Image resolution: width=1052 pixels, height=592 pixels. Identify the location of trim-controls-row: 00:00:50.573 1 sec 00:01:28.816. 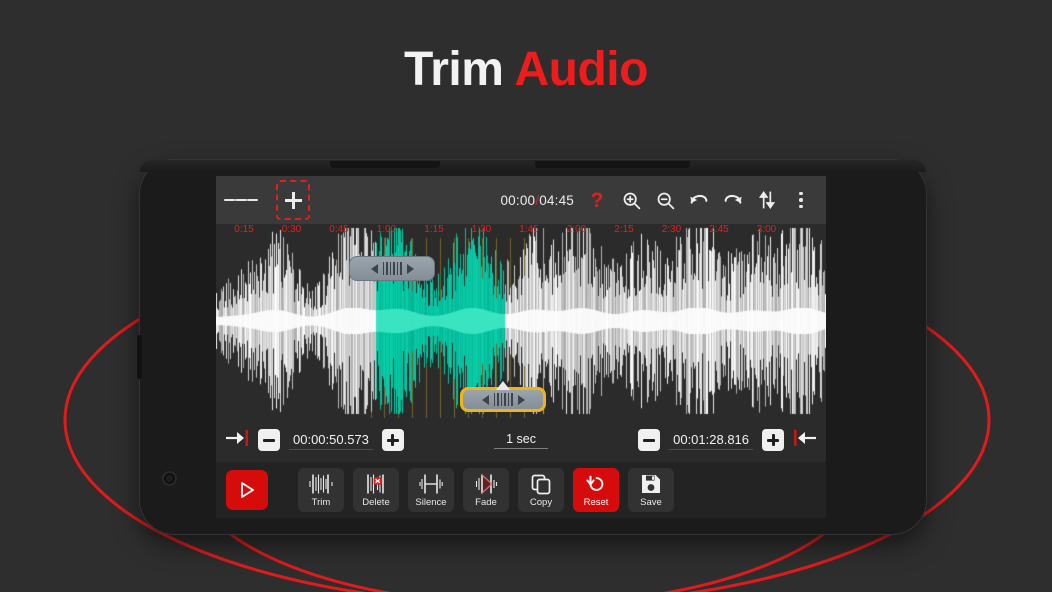
(521, 440).